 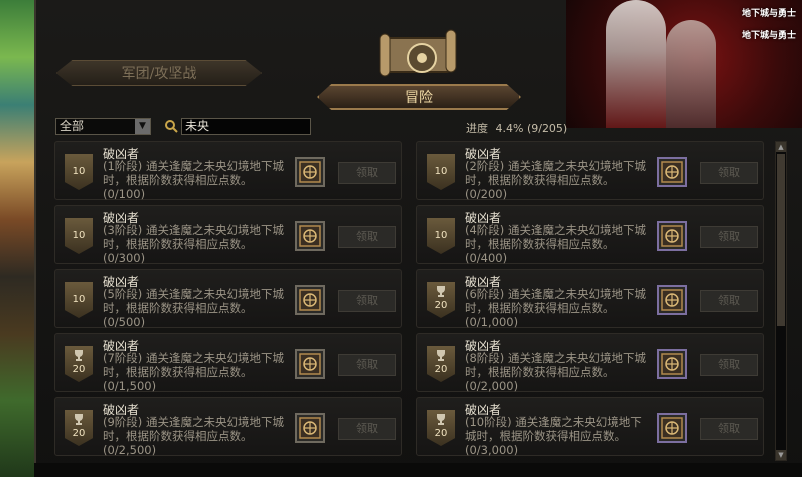 What do you see at coordinates (193, 429) in the screenshot?
I see `achievement-desc-text: (9阶段) 通关逢魔之未央幻境地下城时，根据阶数获得相应点数。` at bounding box center [193, 429].